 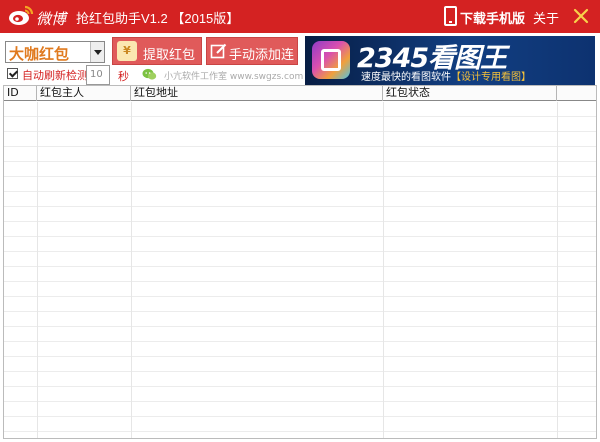 What do you see at coordinates (492, 17) in the screenshot?
I see `download-mobile-button: 下载手机版` at bounding box center [492, 17].